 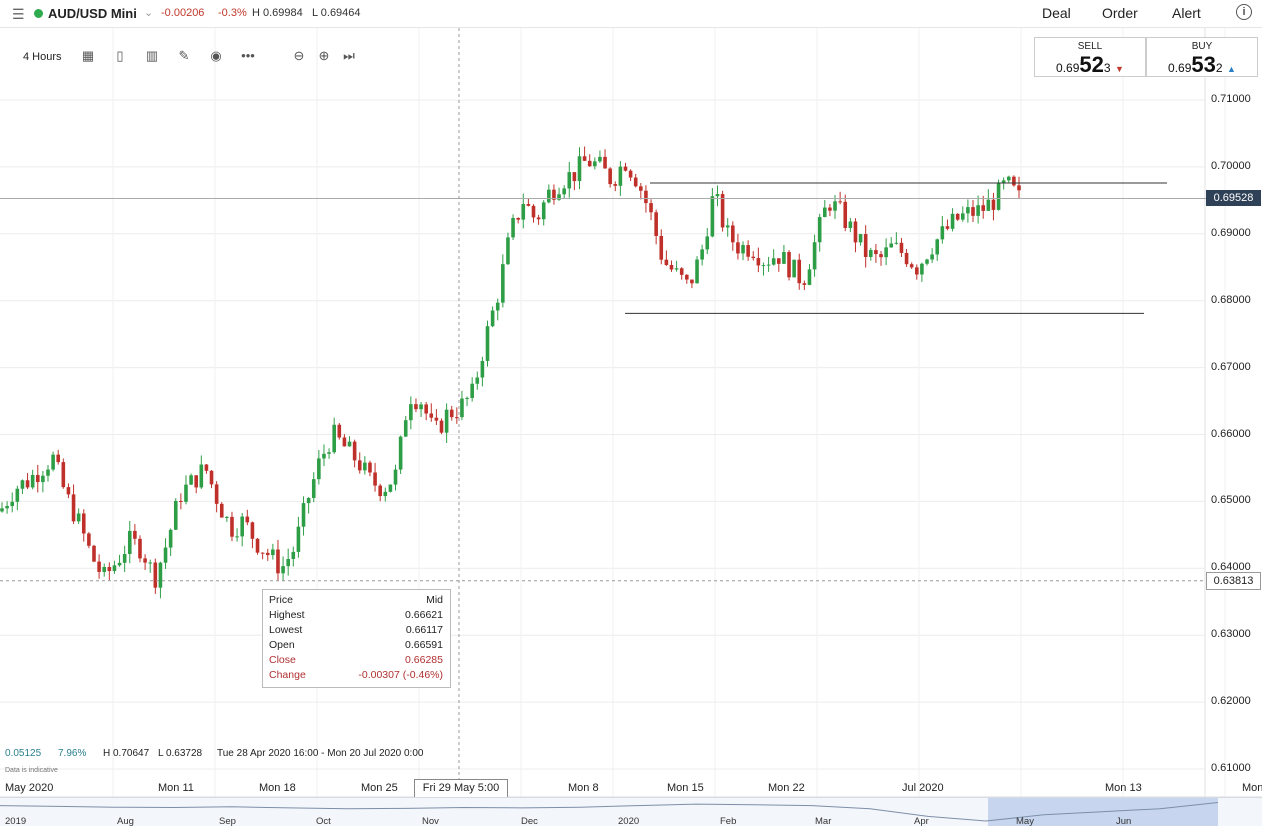 What do you see at coordinates (1056, 13) in the screenshot?
I see `deal-button: Deal` at bounding box center [1056, 13].